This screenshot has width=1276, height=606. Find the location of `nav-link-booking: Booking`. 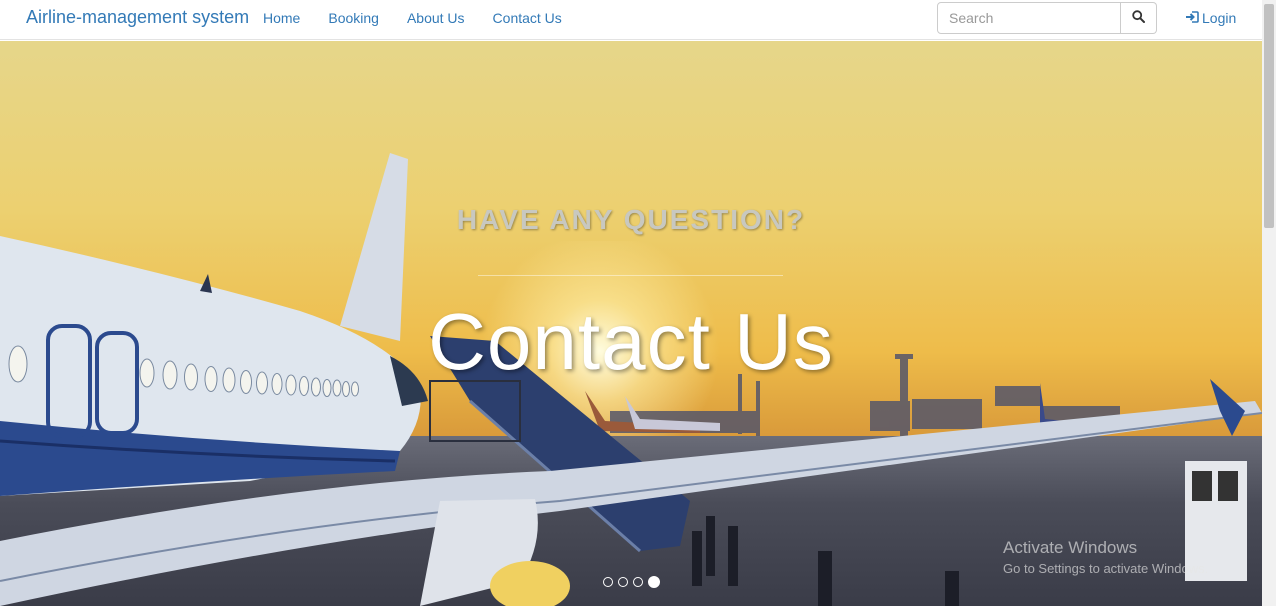

nav-link-booking: Booking is located at coordinates (353, 18).